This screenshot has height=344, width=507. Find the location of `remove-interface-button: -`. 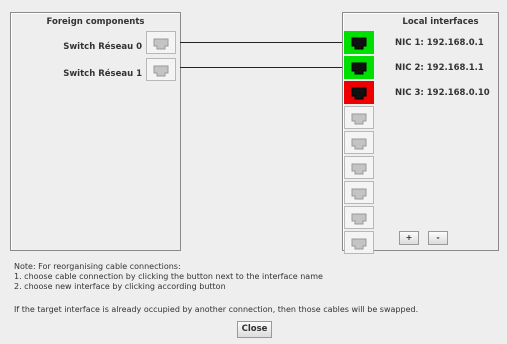

remove-interface-button: - is located at coordinates (438, 238).